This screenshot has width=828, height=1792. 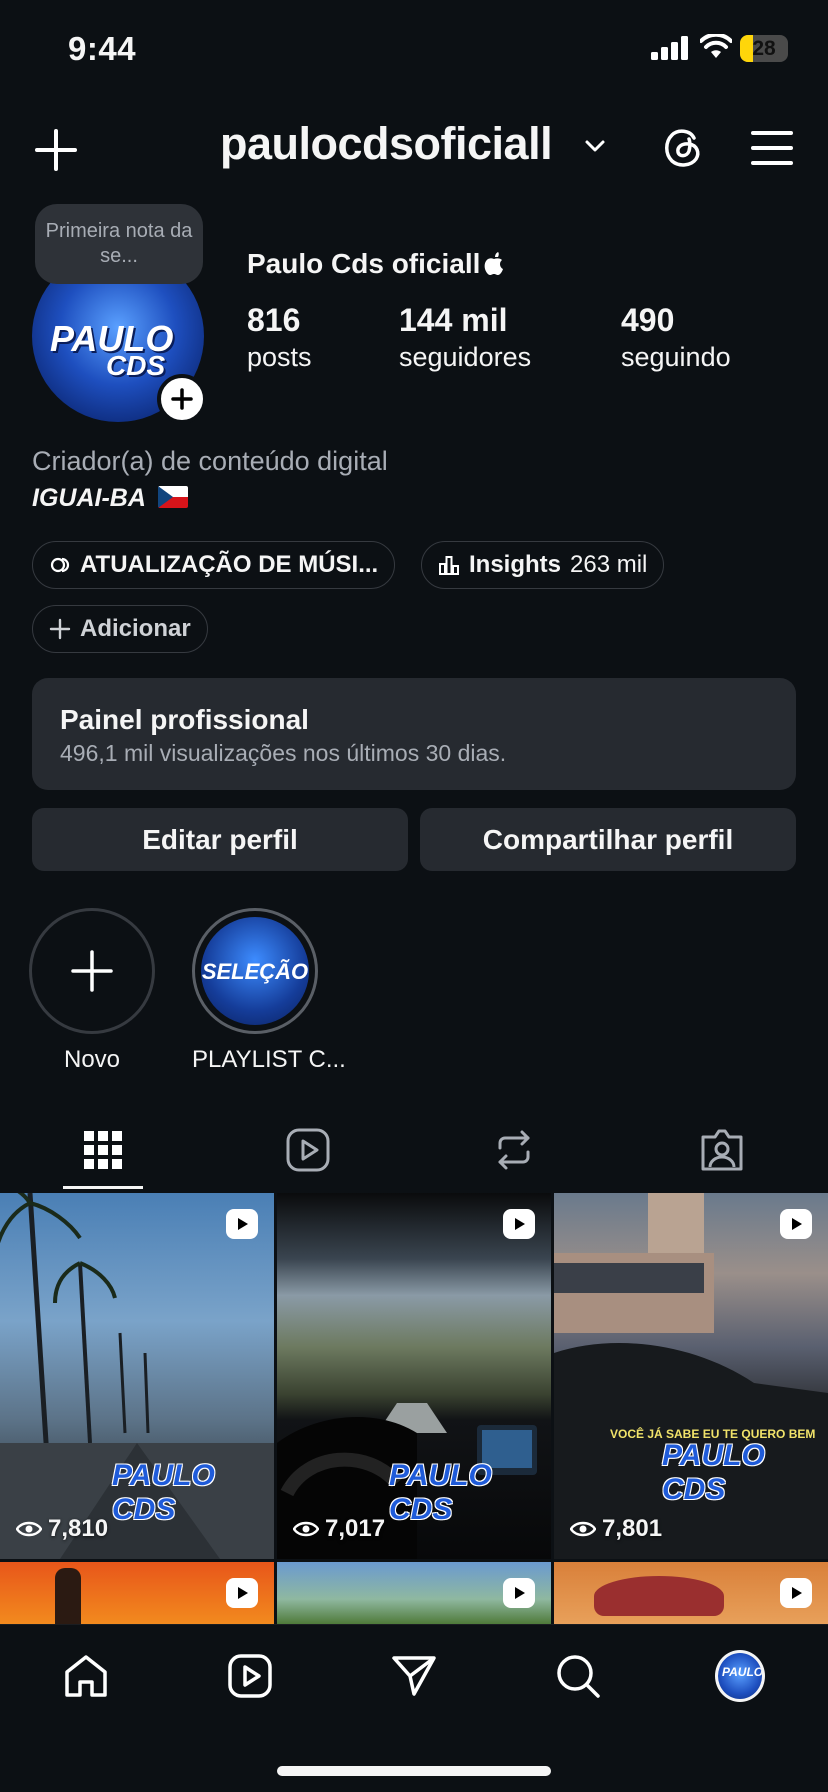 What do you see at coordinates (56, 150) in the screenshot?
I see `create-plus-icon` at bounding box center [56, 150].